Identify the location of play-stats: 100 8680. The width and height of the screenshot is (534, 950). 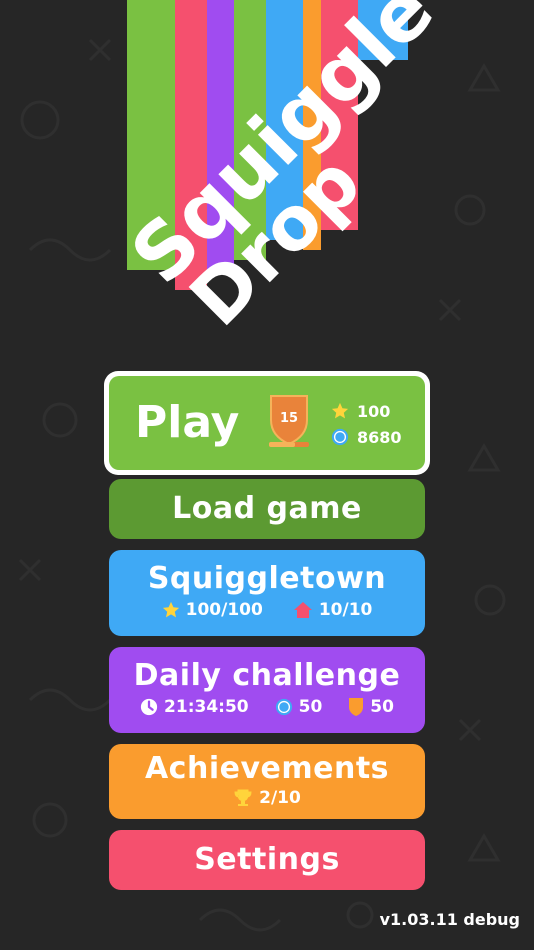
(366, 424).